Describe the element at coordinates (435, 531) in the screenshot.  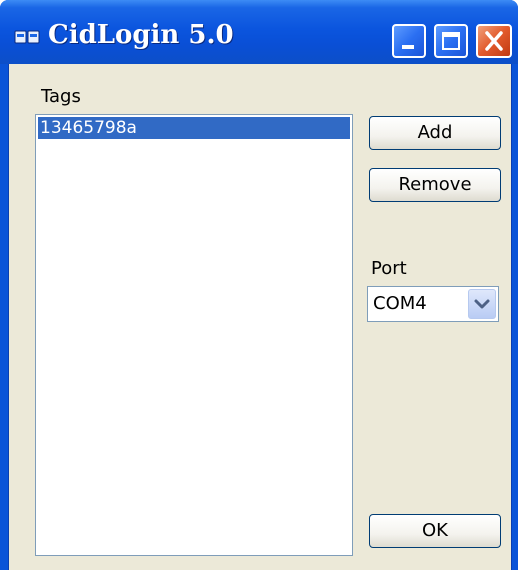
I see `ok-button: OK` at that location.